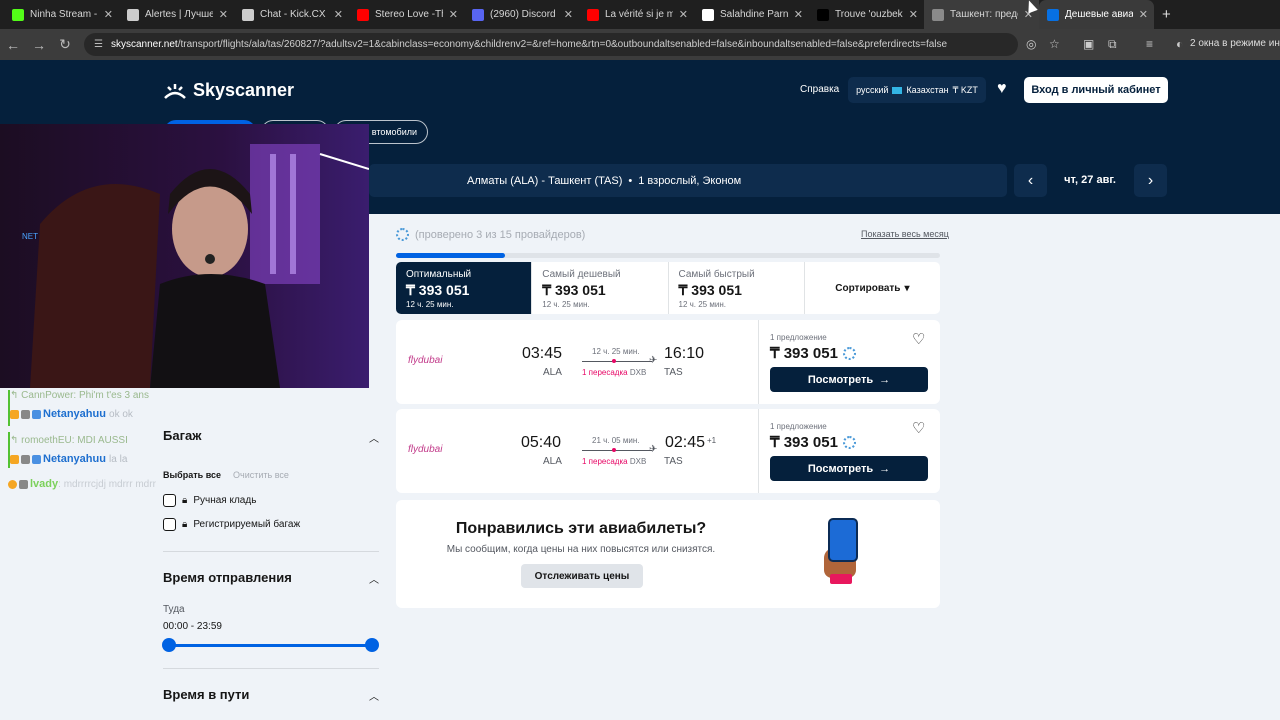  Describe the element at coordinates (1030, 180) in the screenshot. I see `previous-date-button: ‹` at that location.